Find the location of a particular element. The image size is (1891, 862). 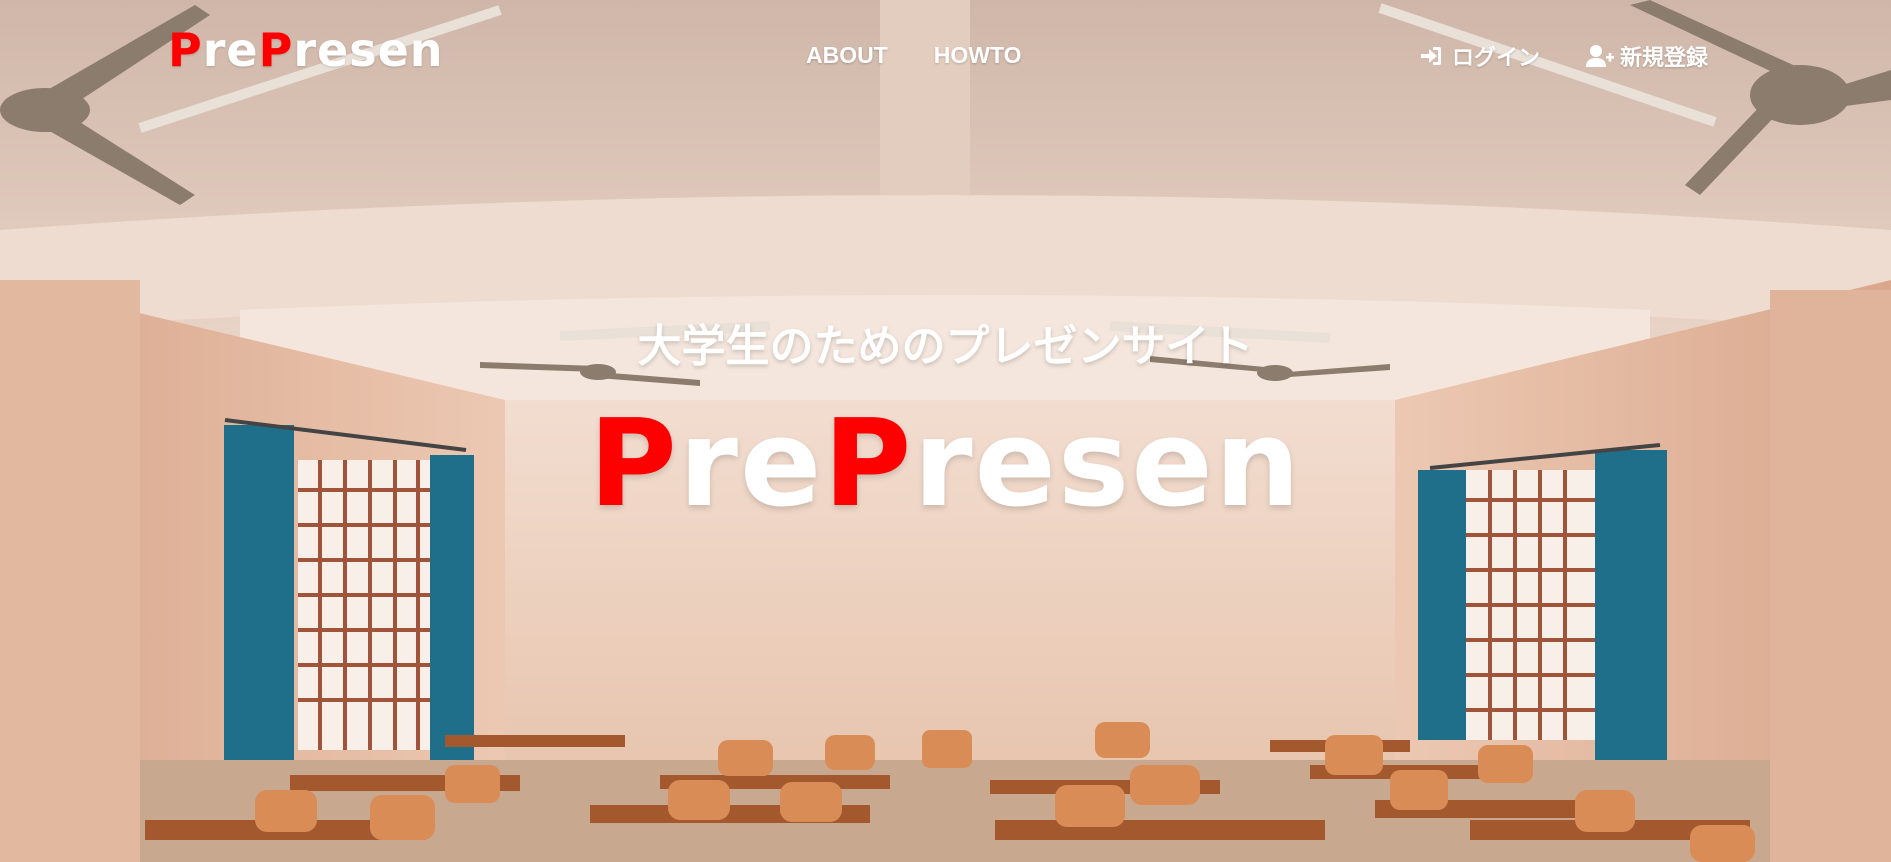

brand-logo-resen: resen is located at coordinates (368, 50).